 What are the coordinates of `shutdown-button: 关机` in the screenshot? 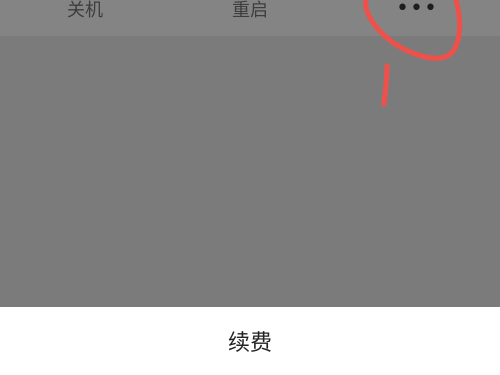 It's located at (85, 13).